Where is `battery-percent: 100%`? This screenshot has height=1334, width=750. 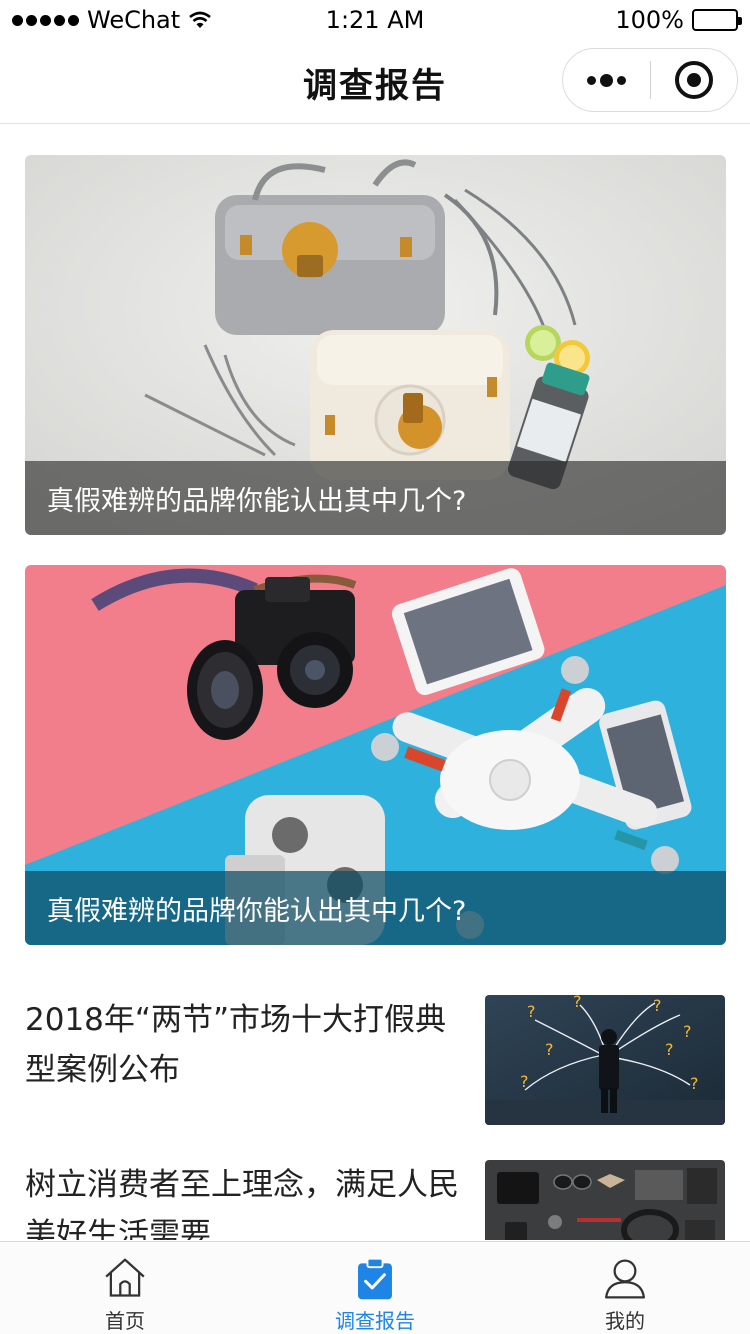 battery-percent: 100% is located at coordinates (649, 20).